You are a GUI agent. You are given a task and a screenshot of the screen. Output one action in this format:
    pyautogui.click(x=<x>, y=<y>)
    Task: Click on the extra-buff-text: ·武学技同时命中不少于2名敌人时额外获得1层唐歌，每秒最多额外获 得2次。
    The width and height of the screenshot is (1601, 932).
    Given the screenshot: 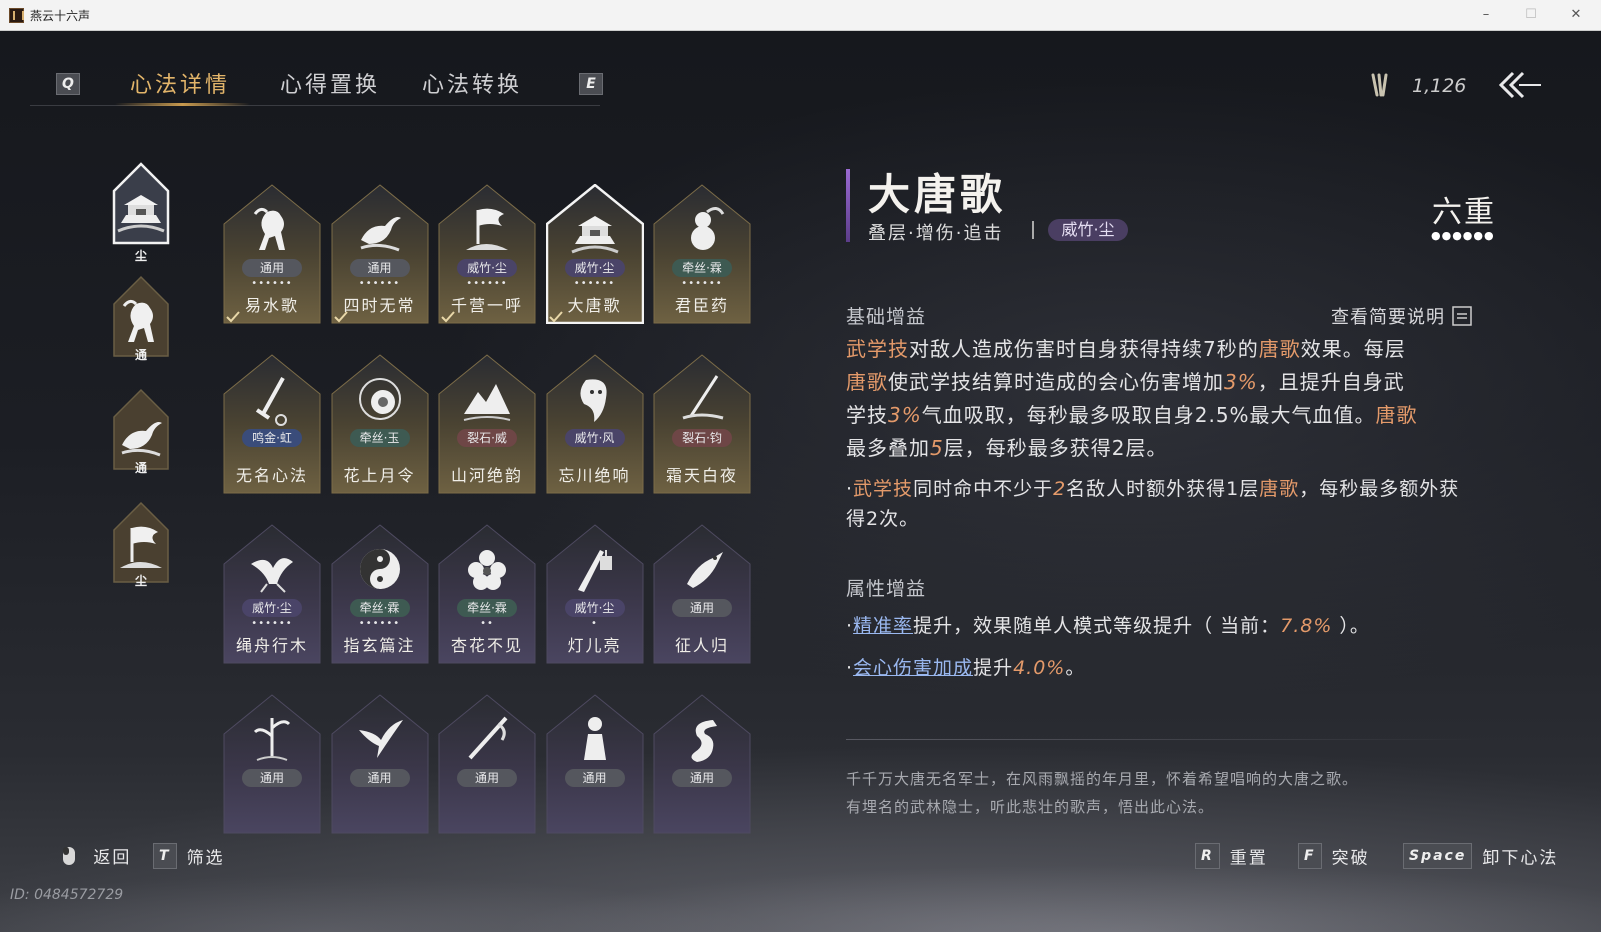 What is the action you would take?
    pyautogui.click(x=1171, y=504)
    